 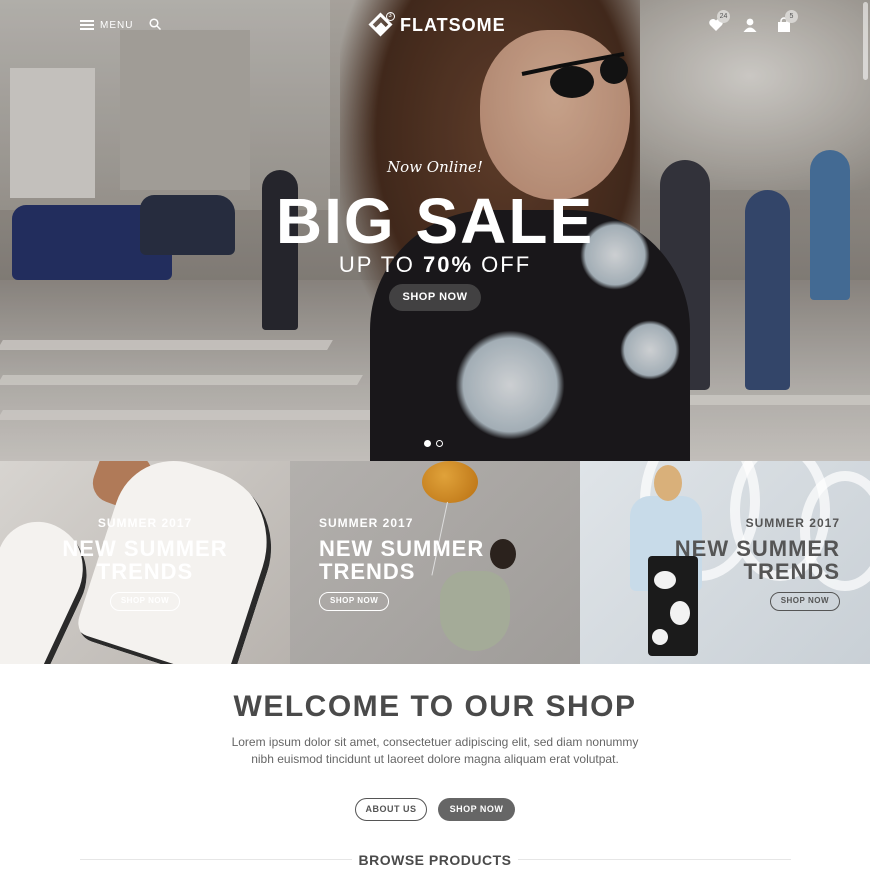 I want to click on wishlist-count-badge: 24, so click(x=723, y=16).